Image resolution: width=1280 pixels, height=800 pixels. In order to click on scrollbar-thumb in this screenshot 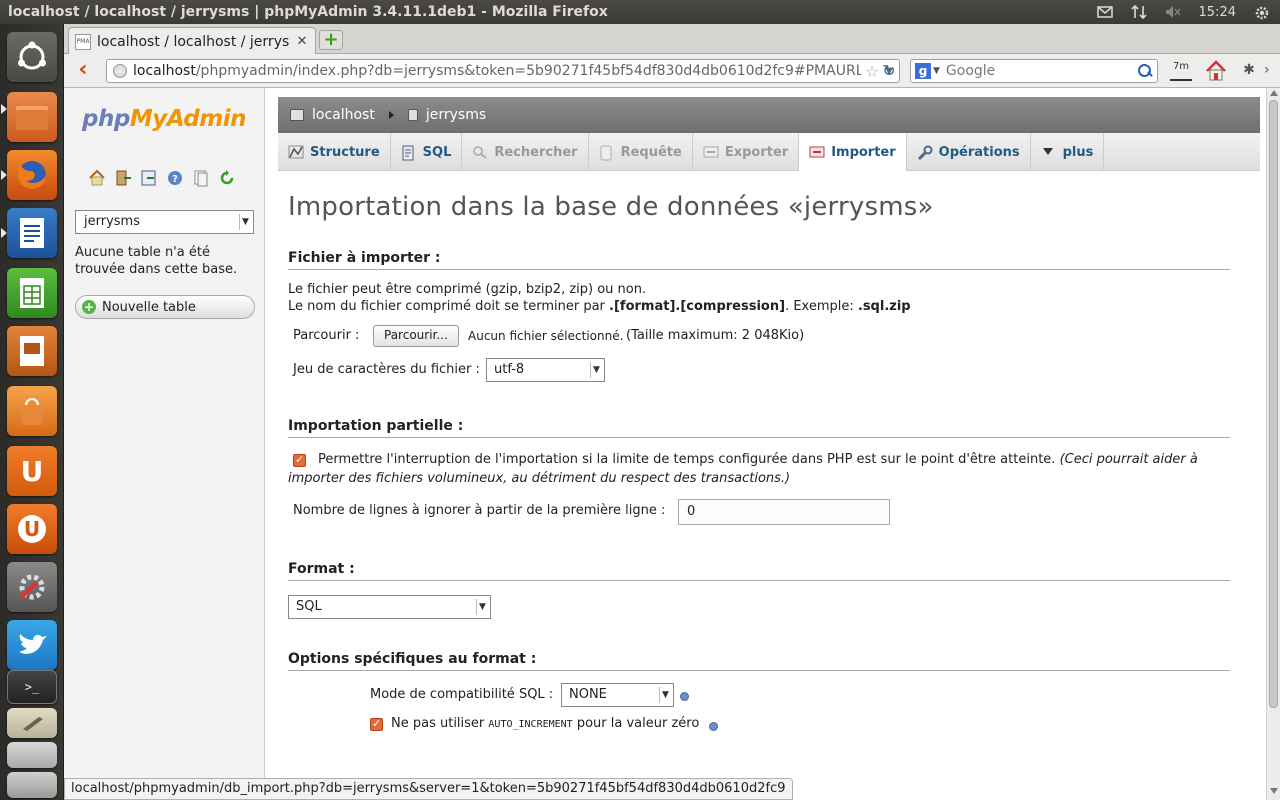, I will do `click(1273, 404)`.